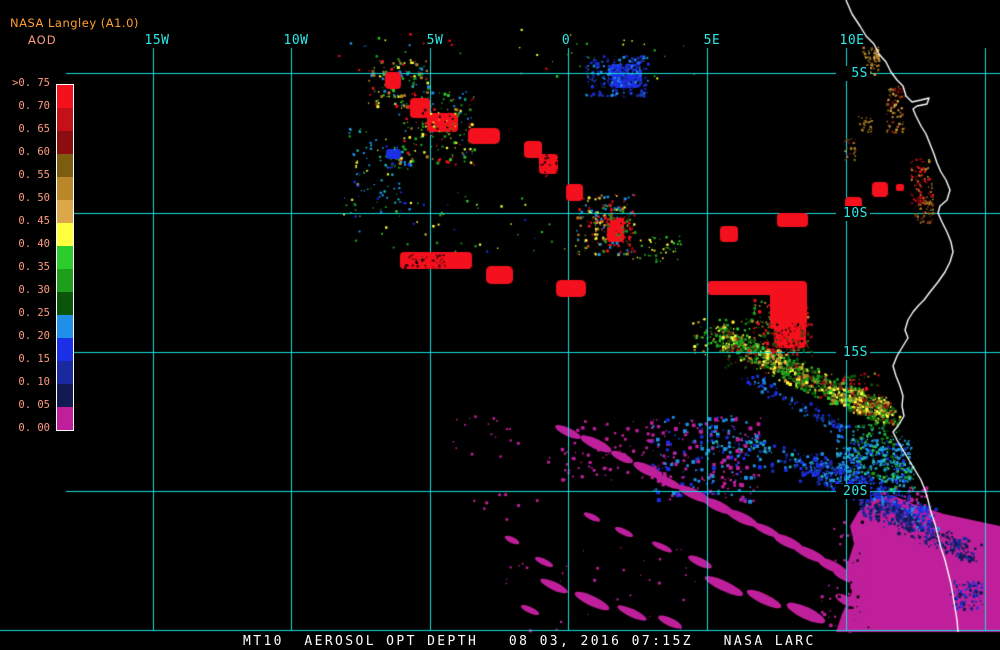 The image size is (1000, 650). Describe the element at coordinates (853, 352) in the screenshot. I see `lat-label-15S: 15S` at that location.